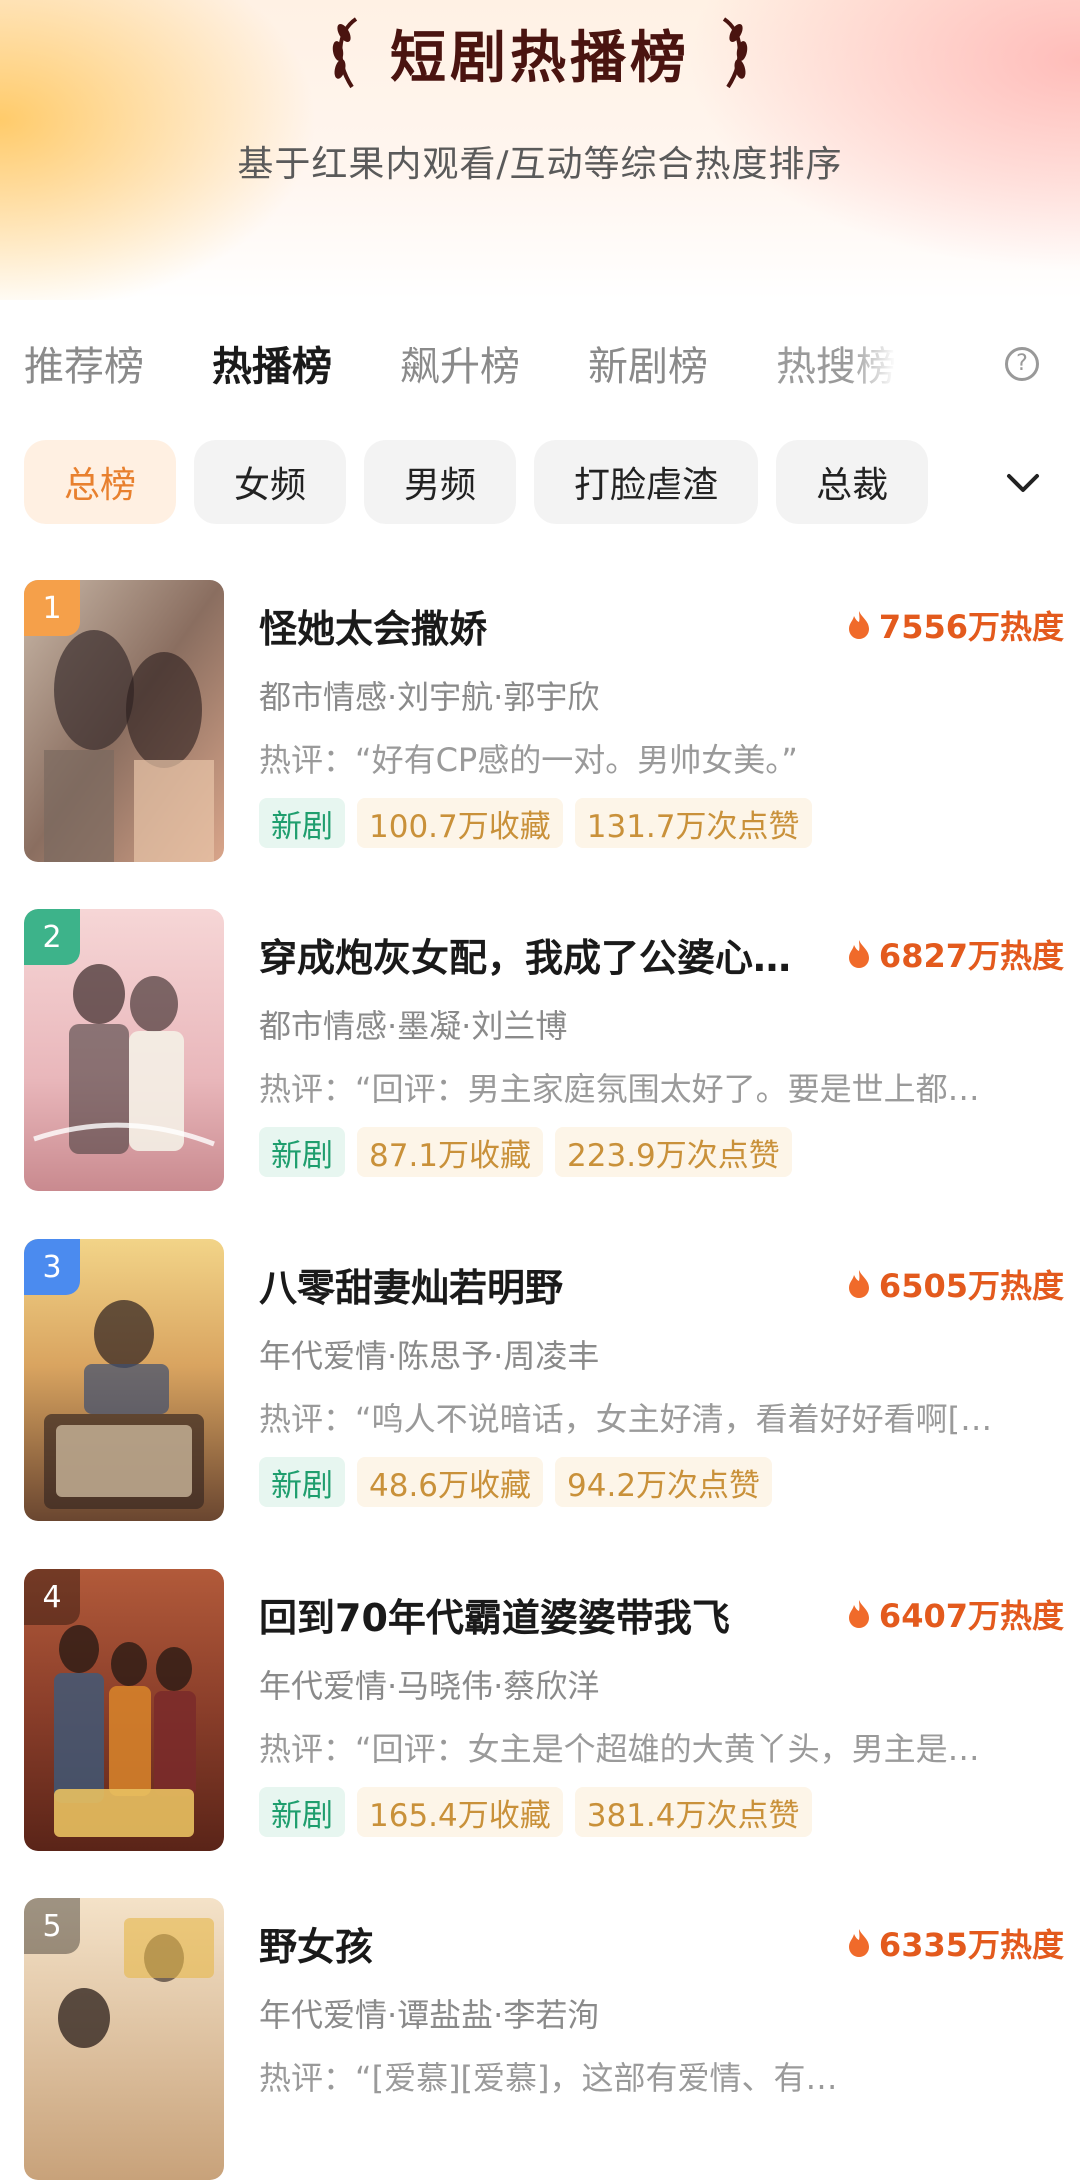  What do you see at coordinates (971, 1286) in the screenshot?
I see `heat-value: 6505万热度` at bounding box center [971, 1286].